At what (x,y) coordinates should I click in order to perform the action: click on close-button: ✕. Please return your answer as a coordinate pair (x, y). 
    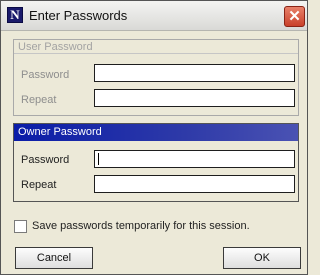
    Looking at the image, I should click on (294, 16).